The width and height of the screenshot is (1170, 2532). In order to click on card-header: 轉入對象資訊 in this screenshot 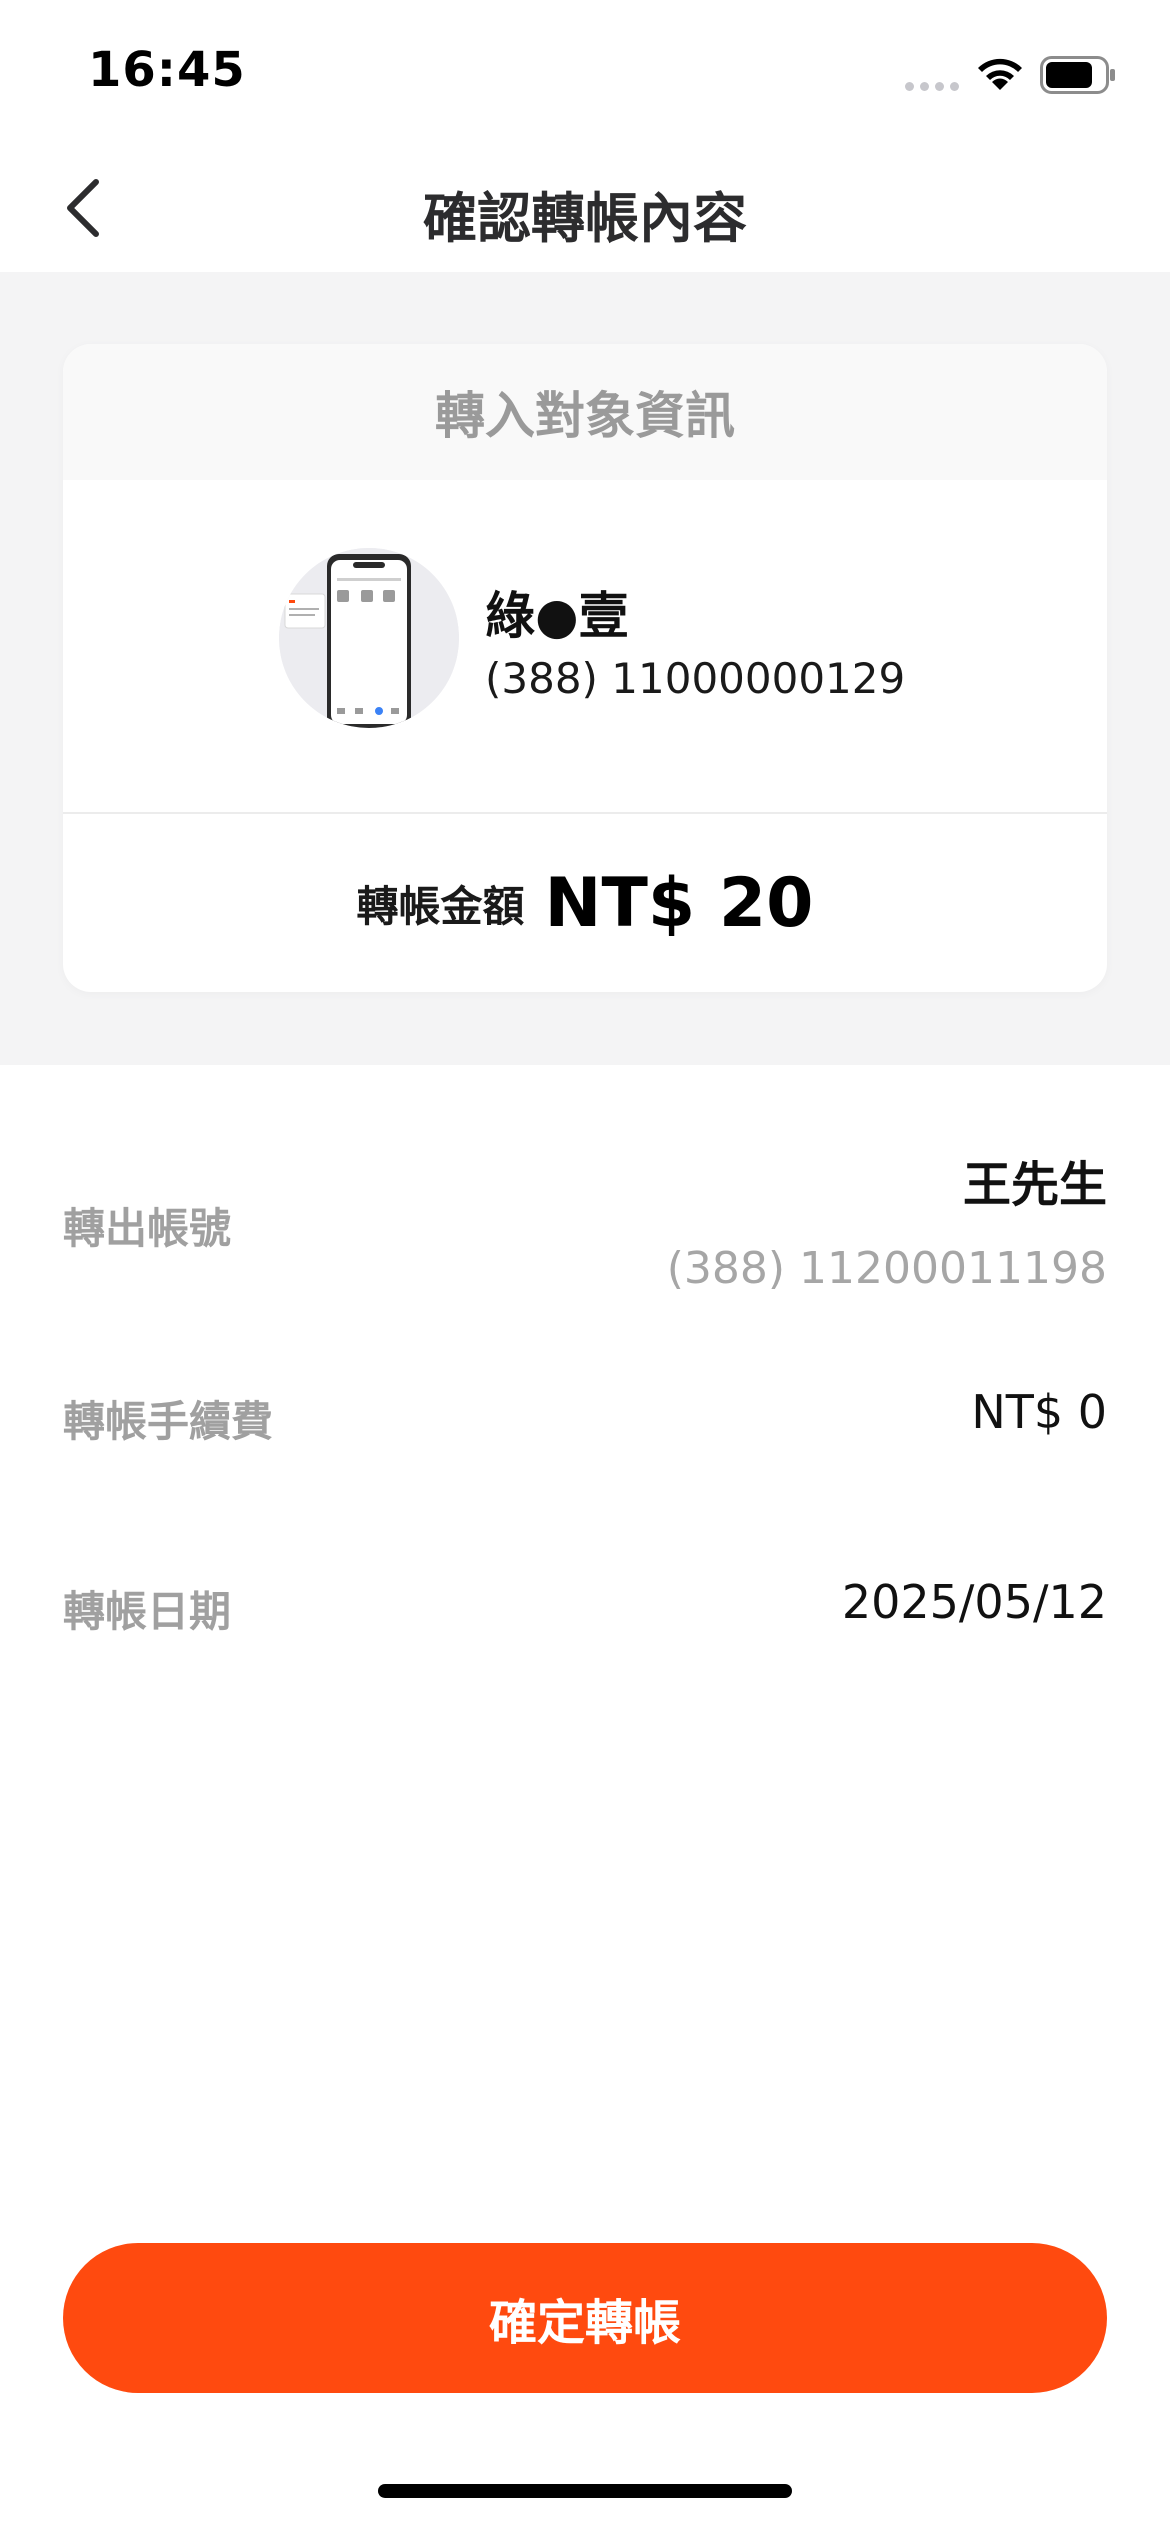, I will do `click(585, 412)`.